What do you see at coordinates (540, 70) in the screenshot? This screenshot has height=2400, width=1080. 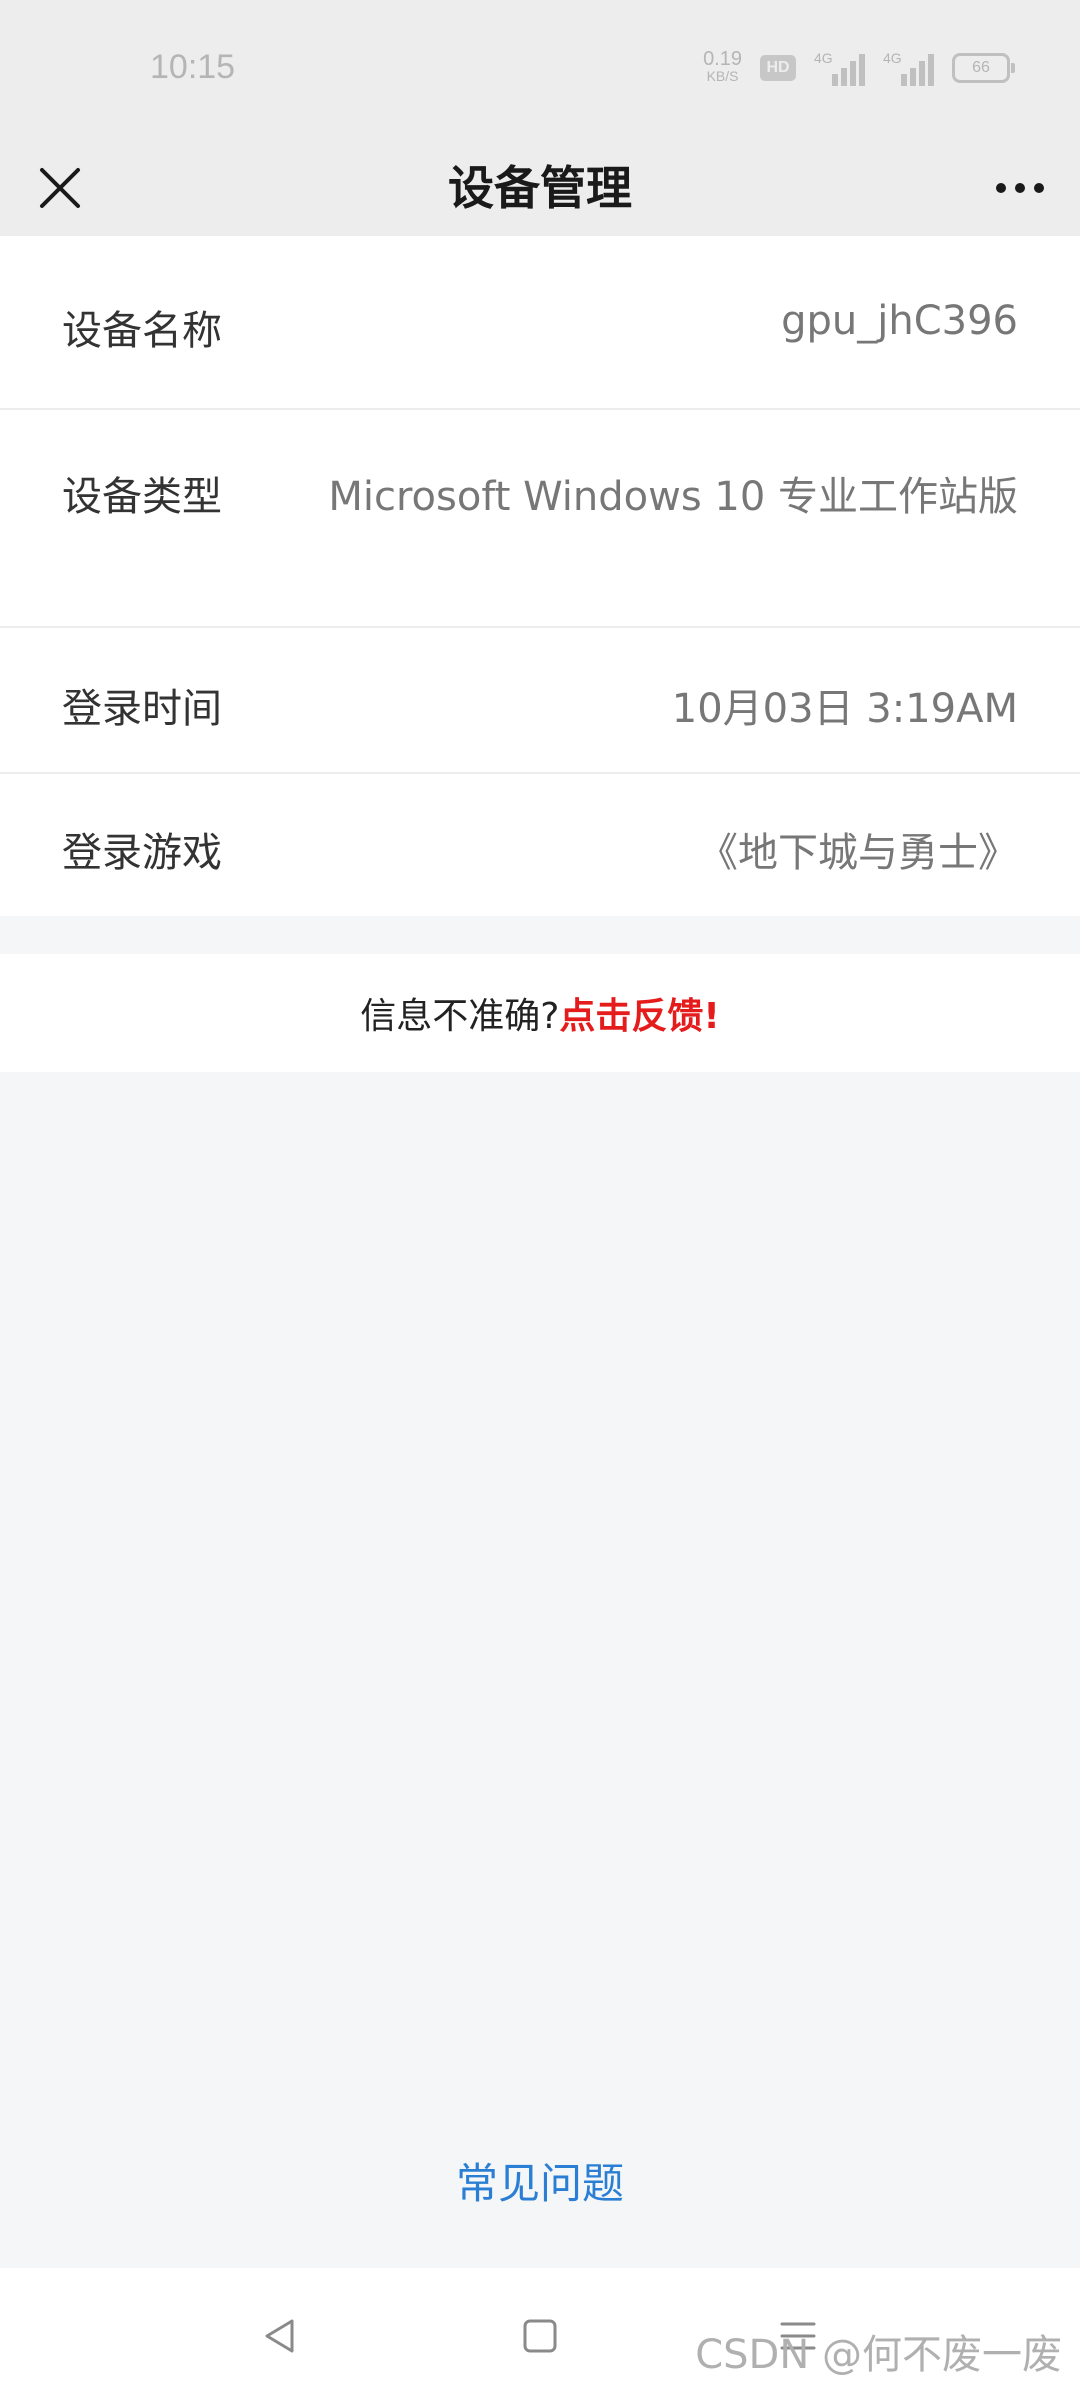 I see `status-bar: 10:15 0.19 KB/S HD 4G 4G 66` at bounding box center [540, 70].